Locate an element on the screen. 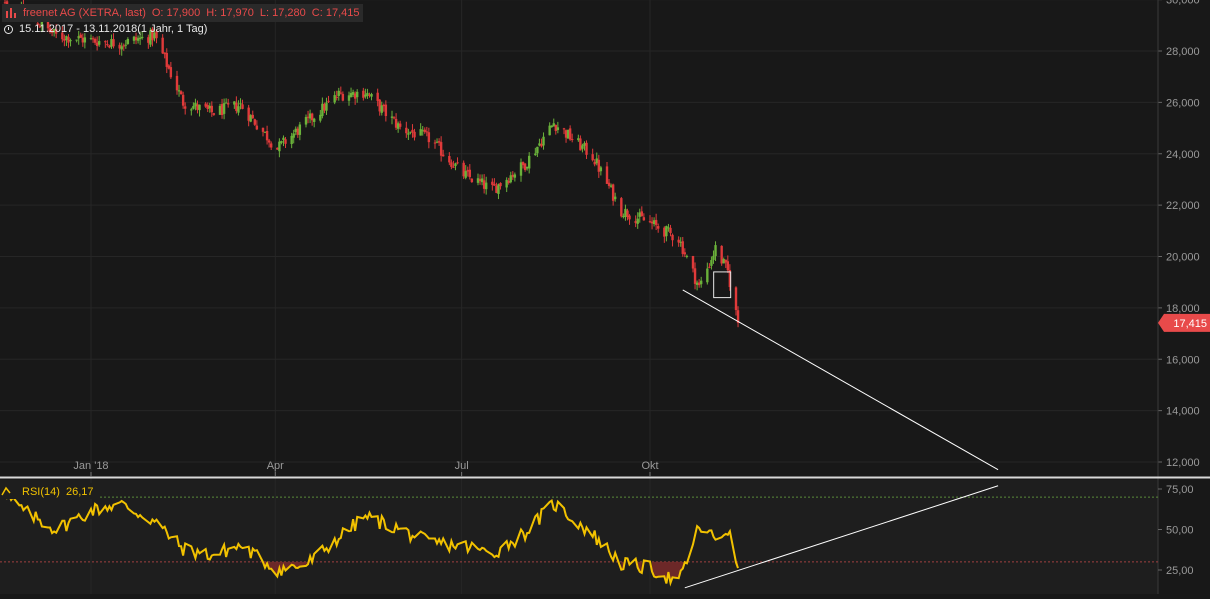 The height and width of the screenshot is (599, 1210). clock-icon is located at coordinates (8, 29).